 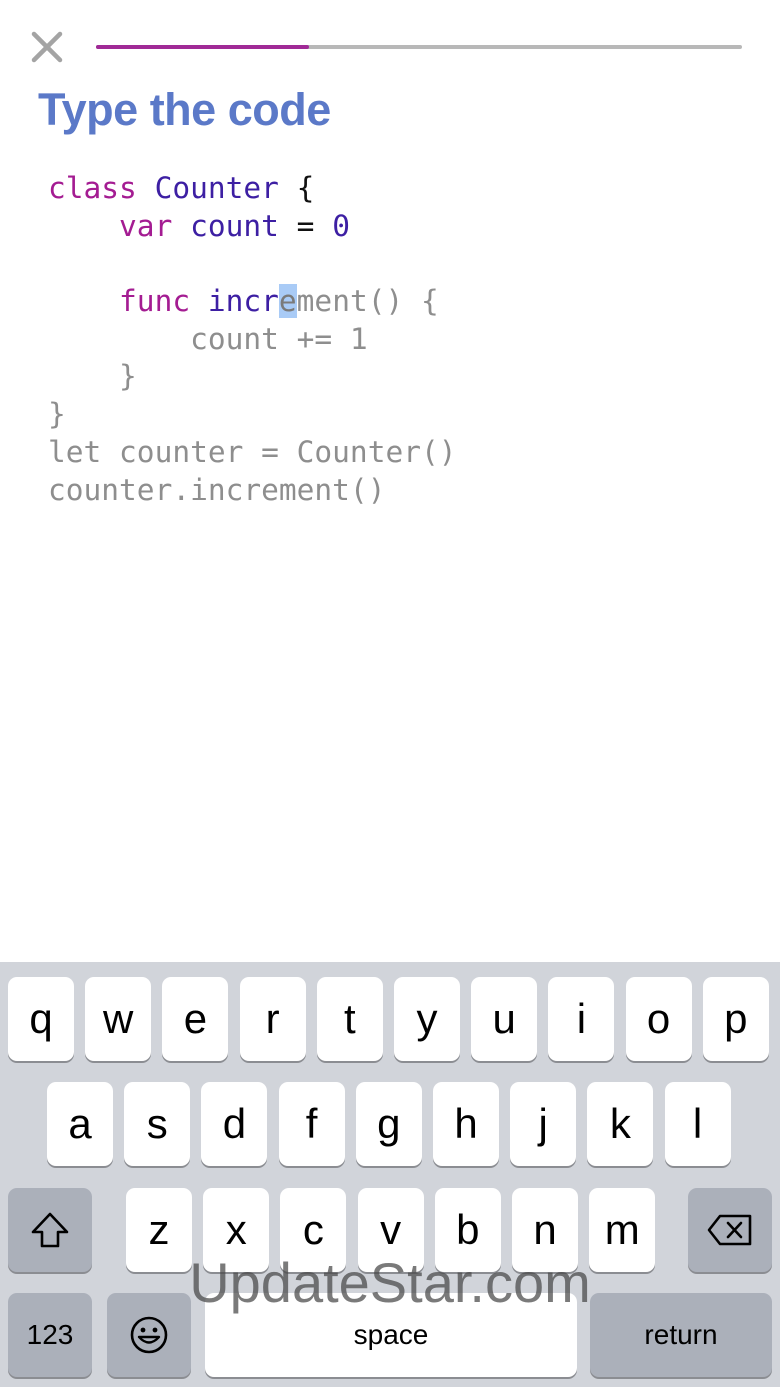 I want to click on key-t: t, so click(x=349, y=1019).